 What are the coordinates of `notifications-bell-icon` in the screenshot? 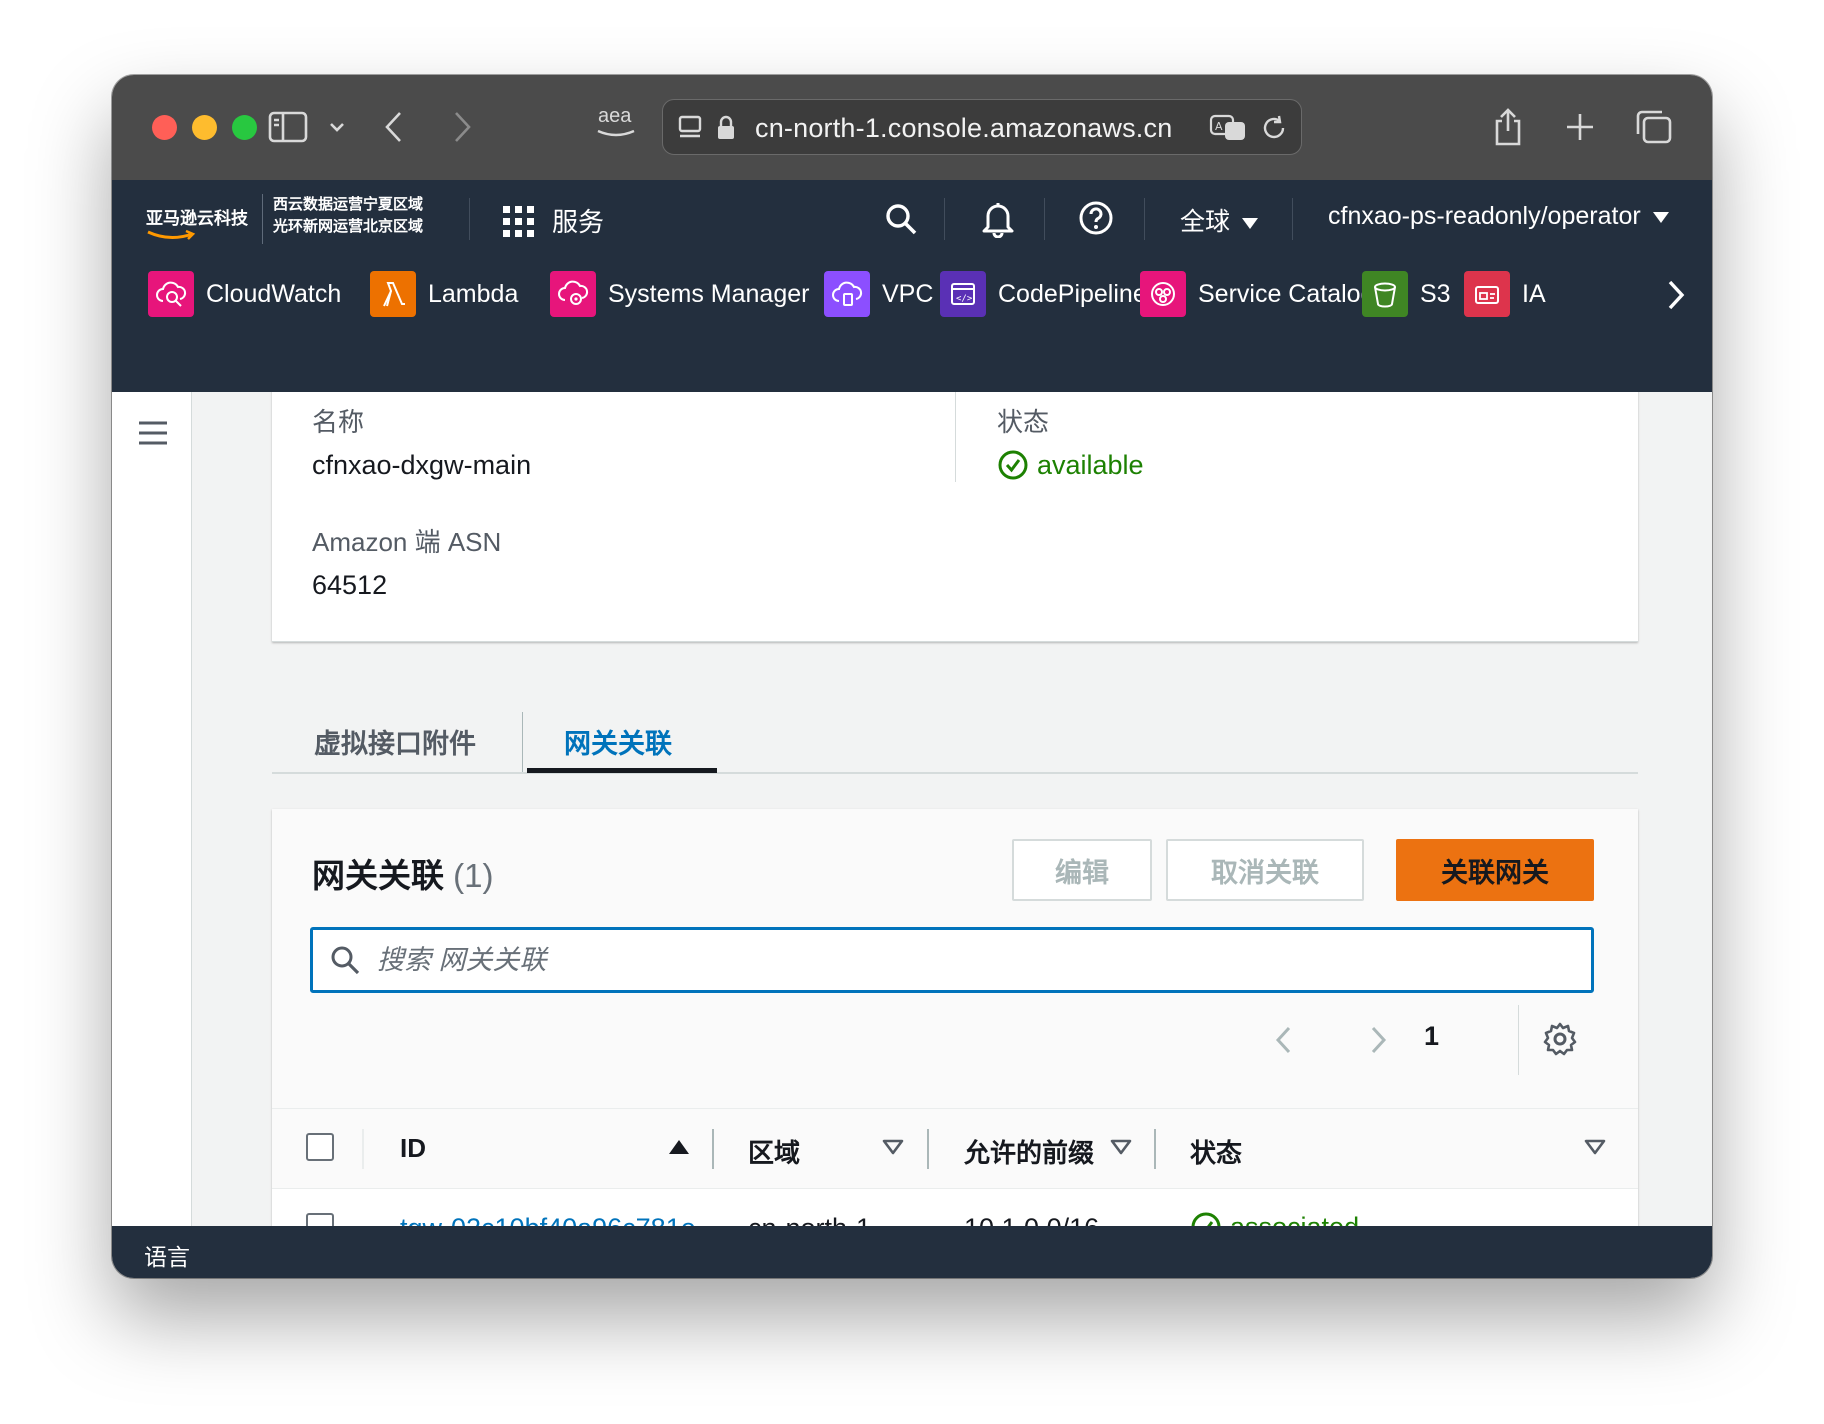 It's located at (998, 219).